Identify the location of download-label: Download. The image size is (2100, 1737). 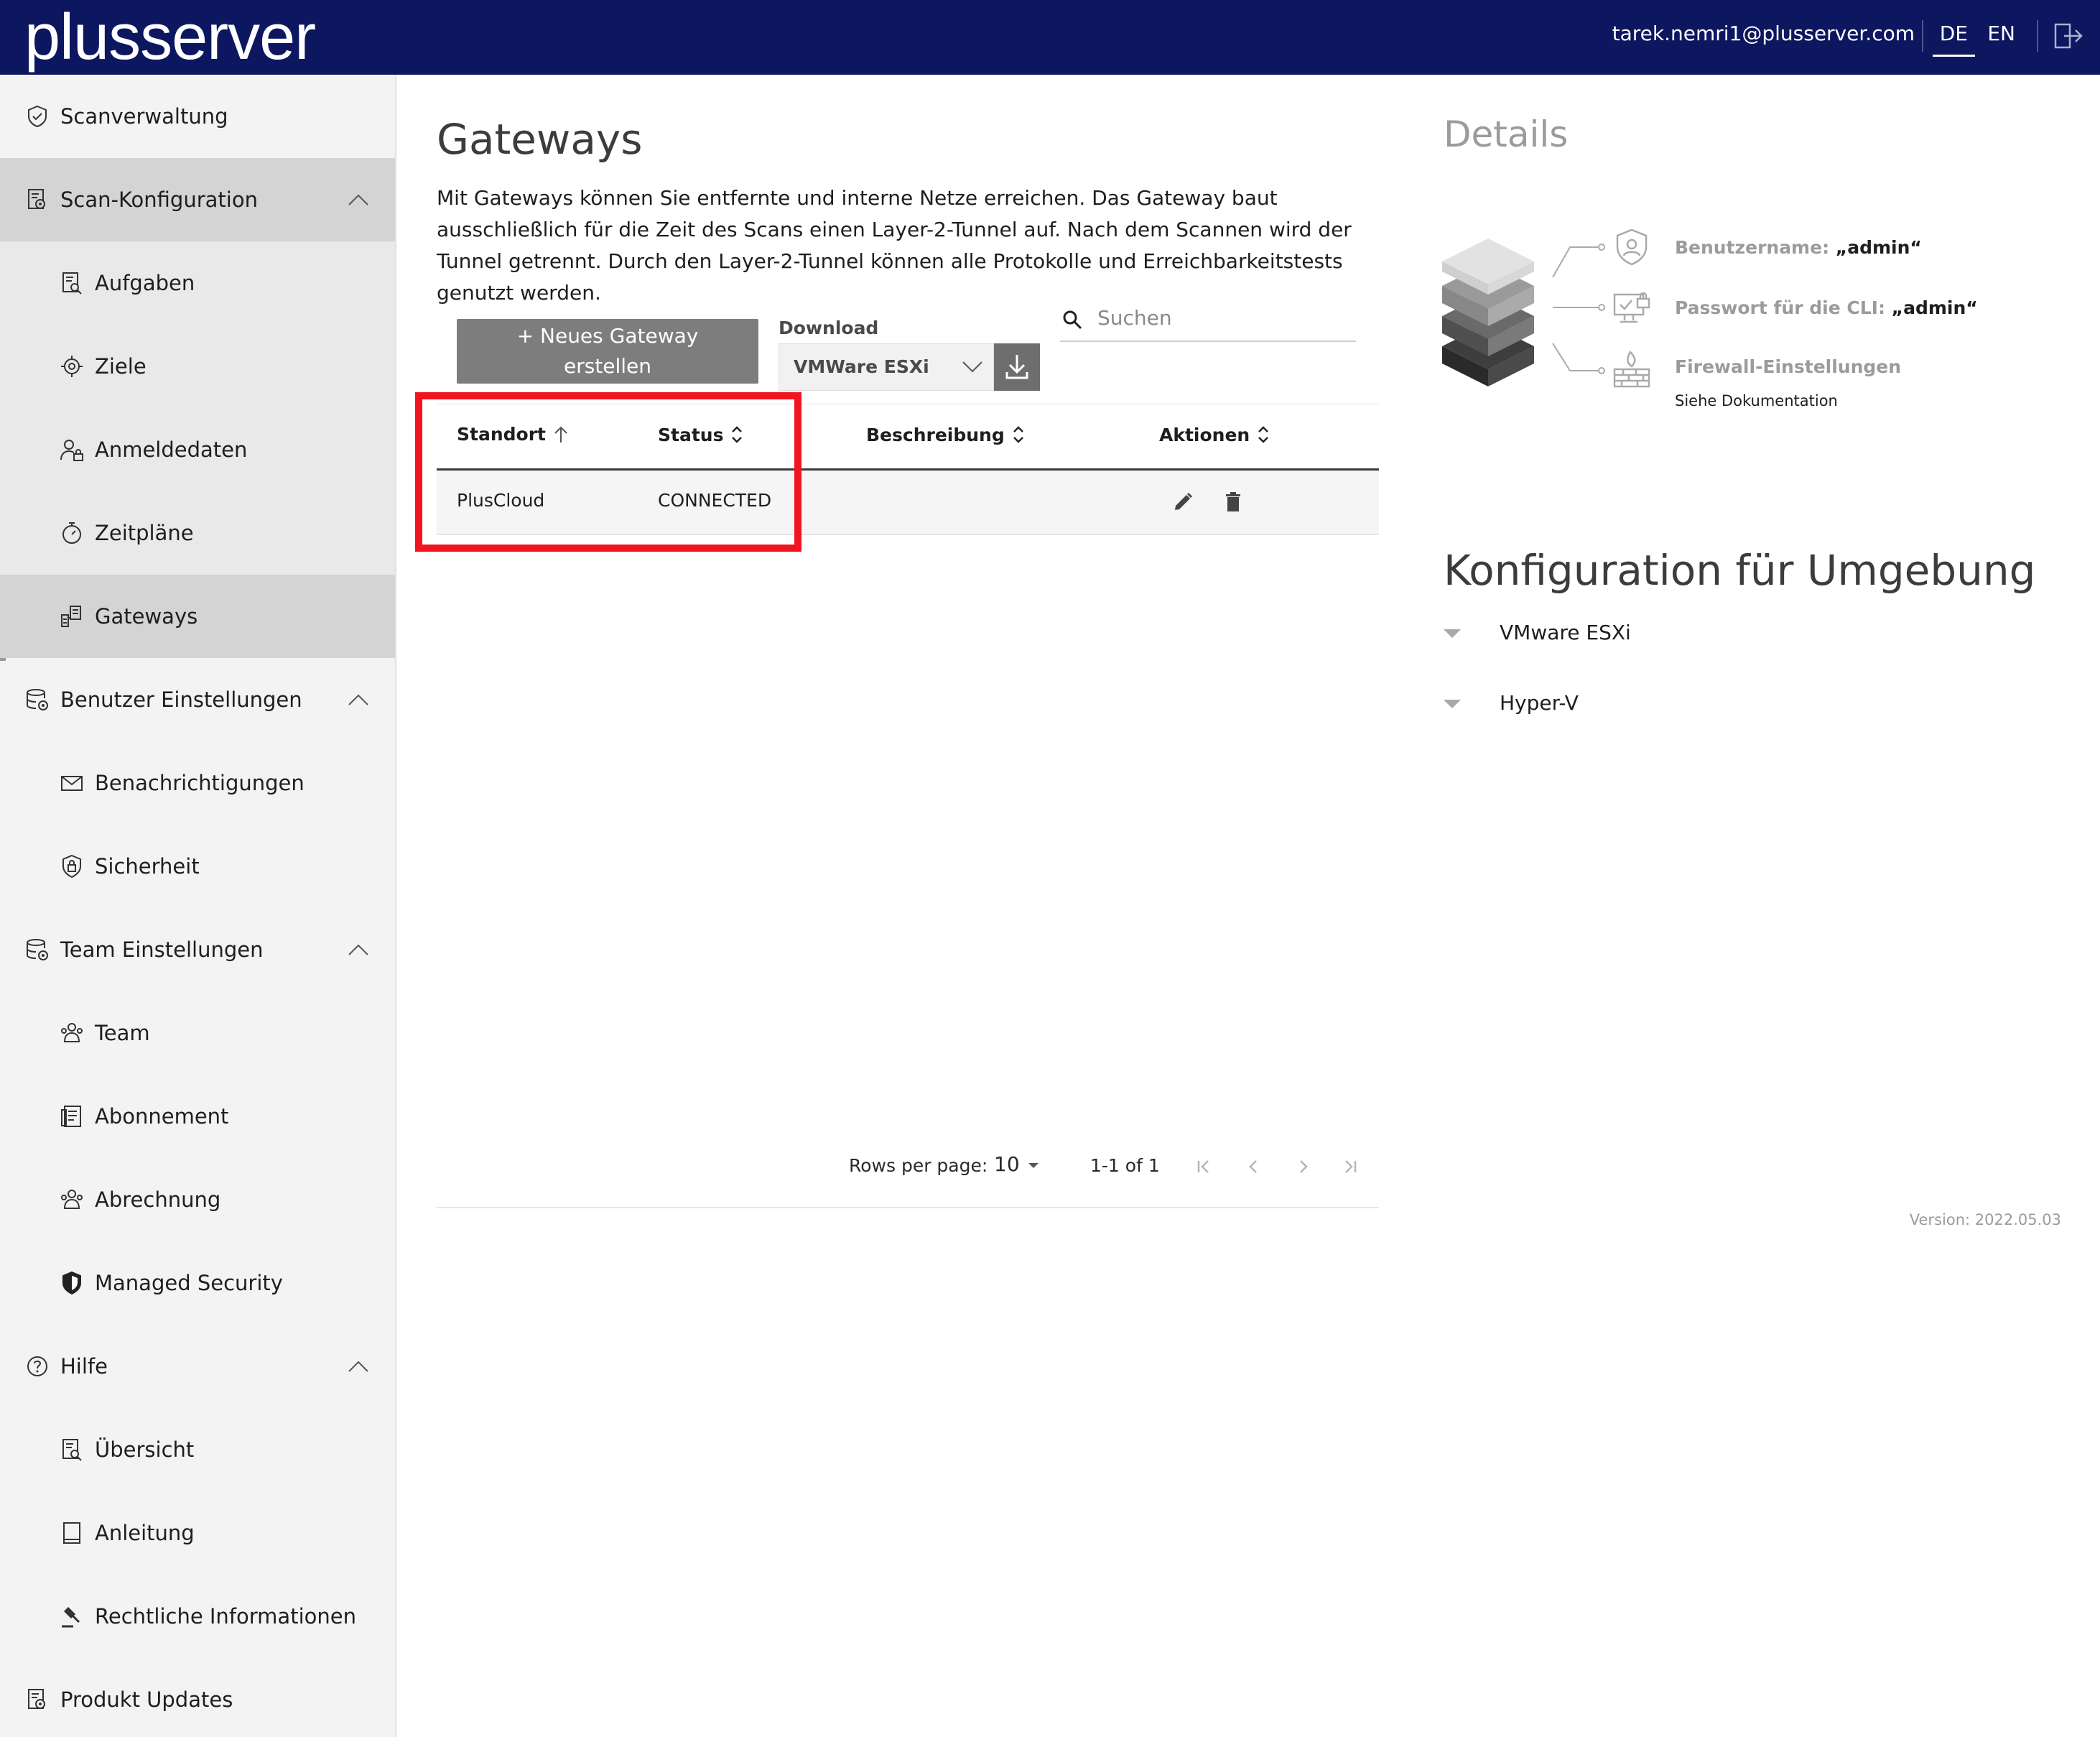
(829, 328).